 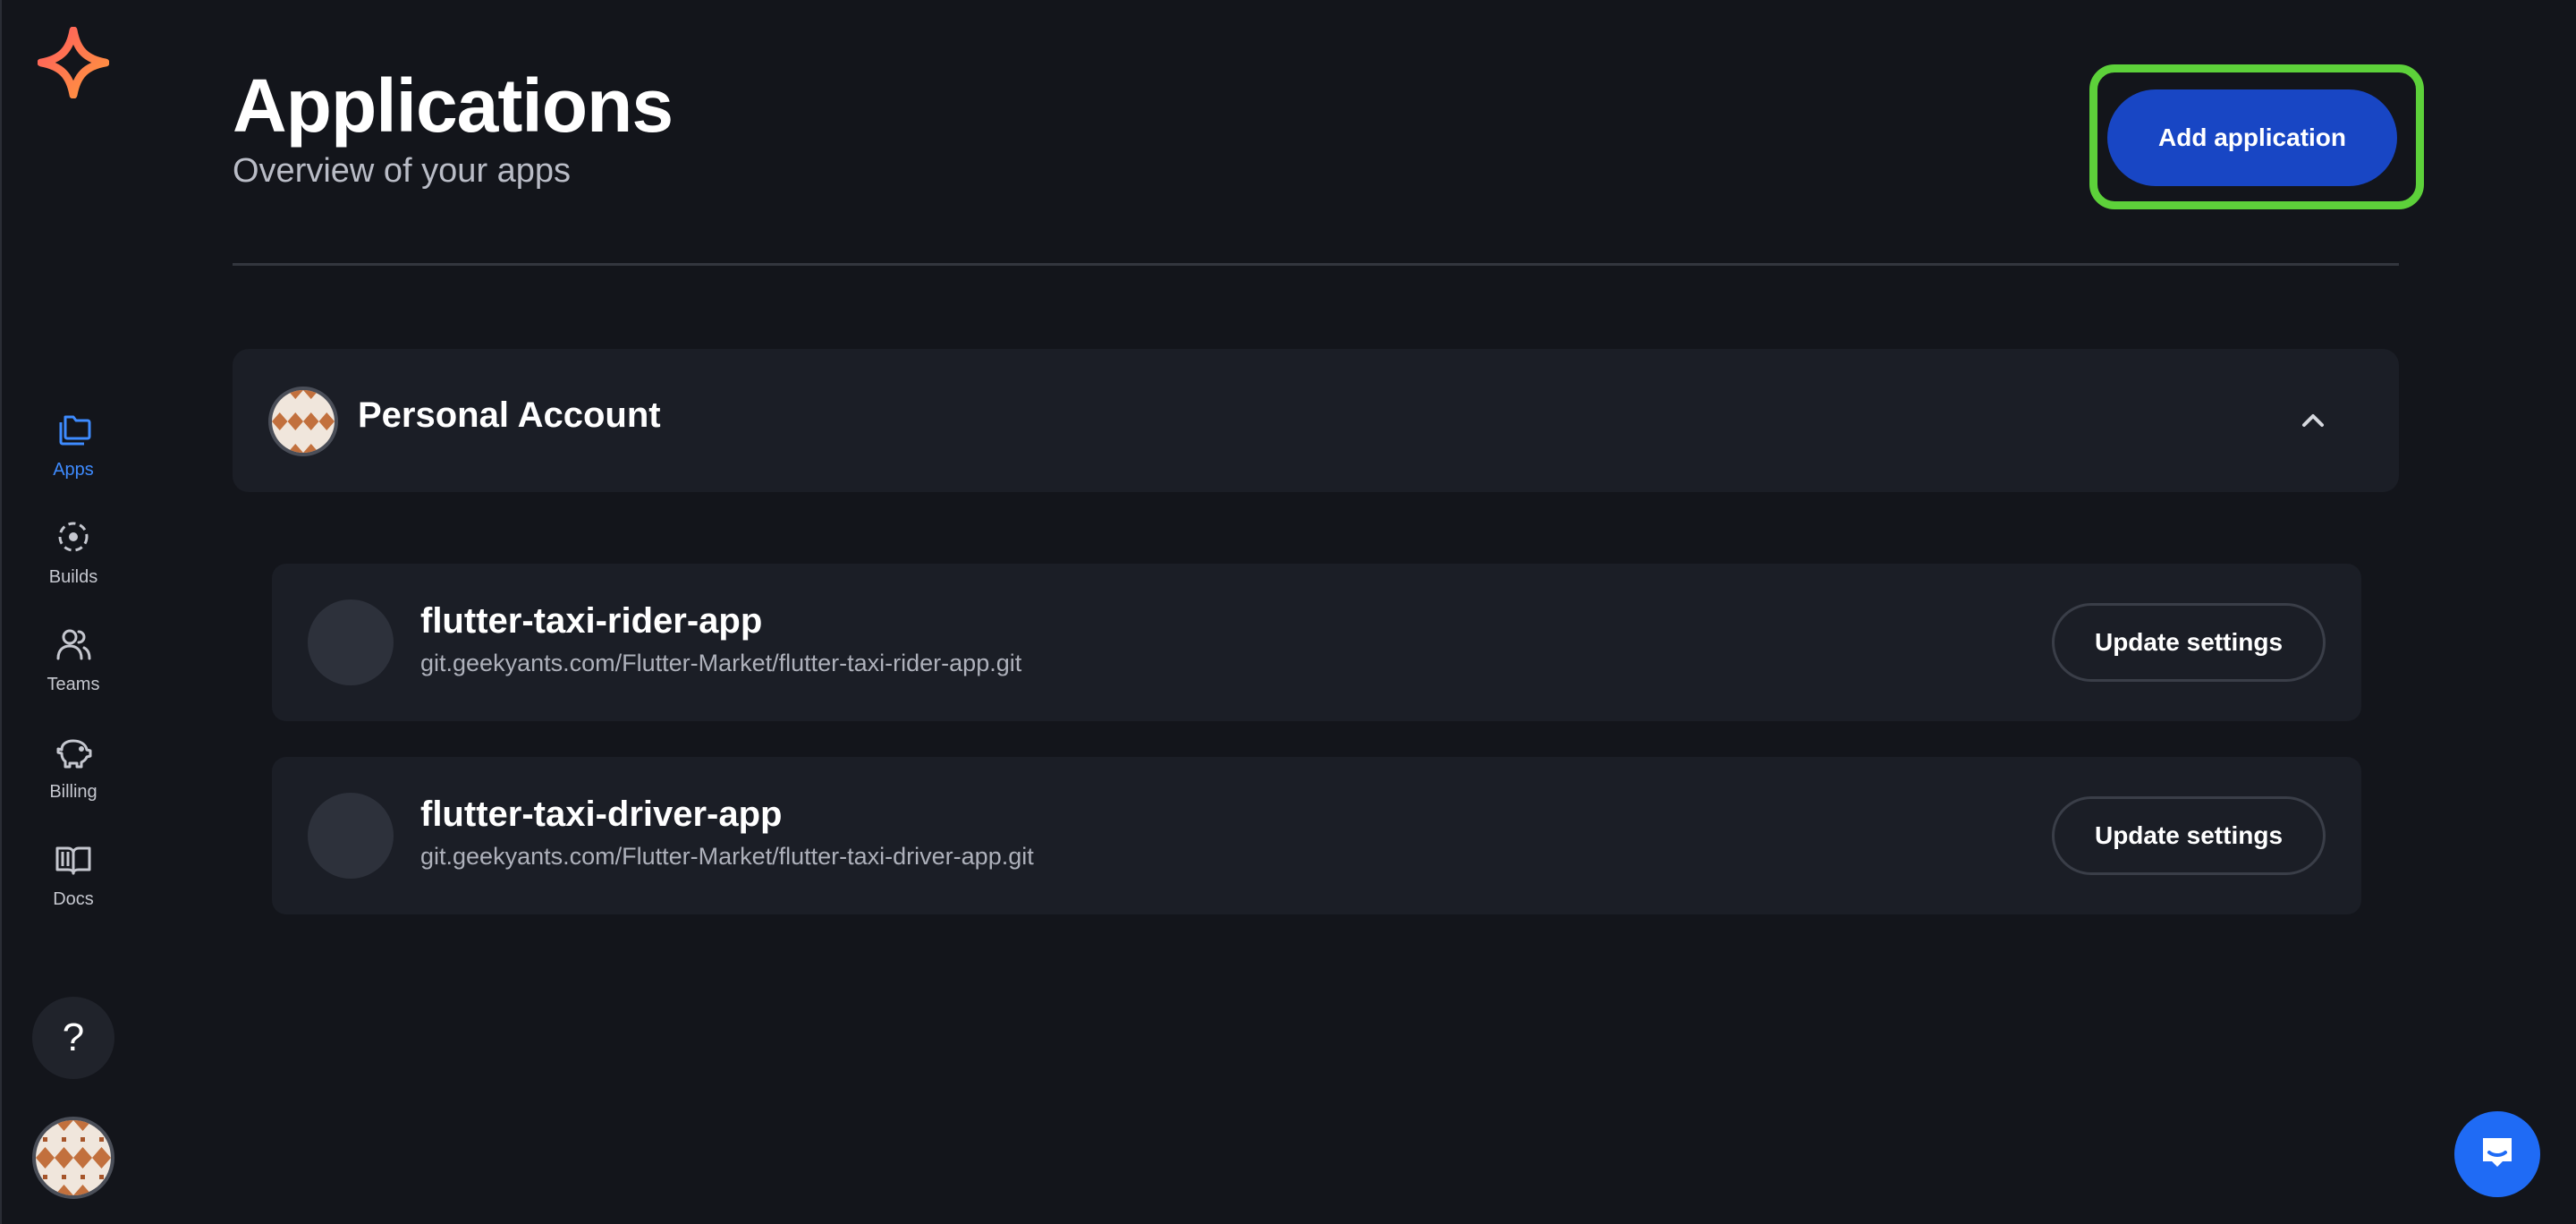 I want to click on page-subtitle: Overview of your apps, so click(x=402, y=171).